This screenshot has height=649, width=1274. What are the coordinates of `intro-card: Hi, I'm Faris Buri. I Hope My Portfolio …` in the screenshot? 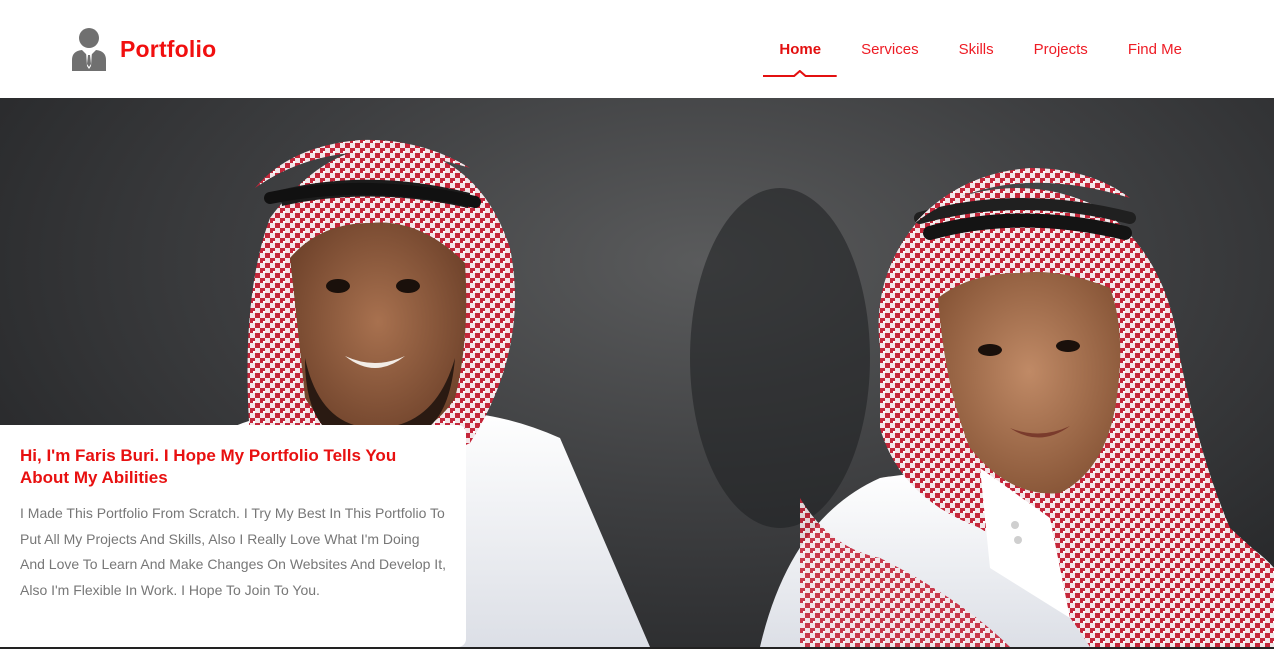 It's located at (233, 536).